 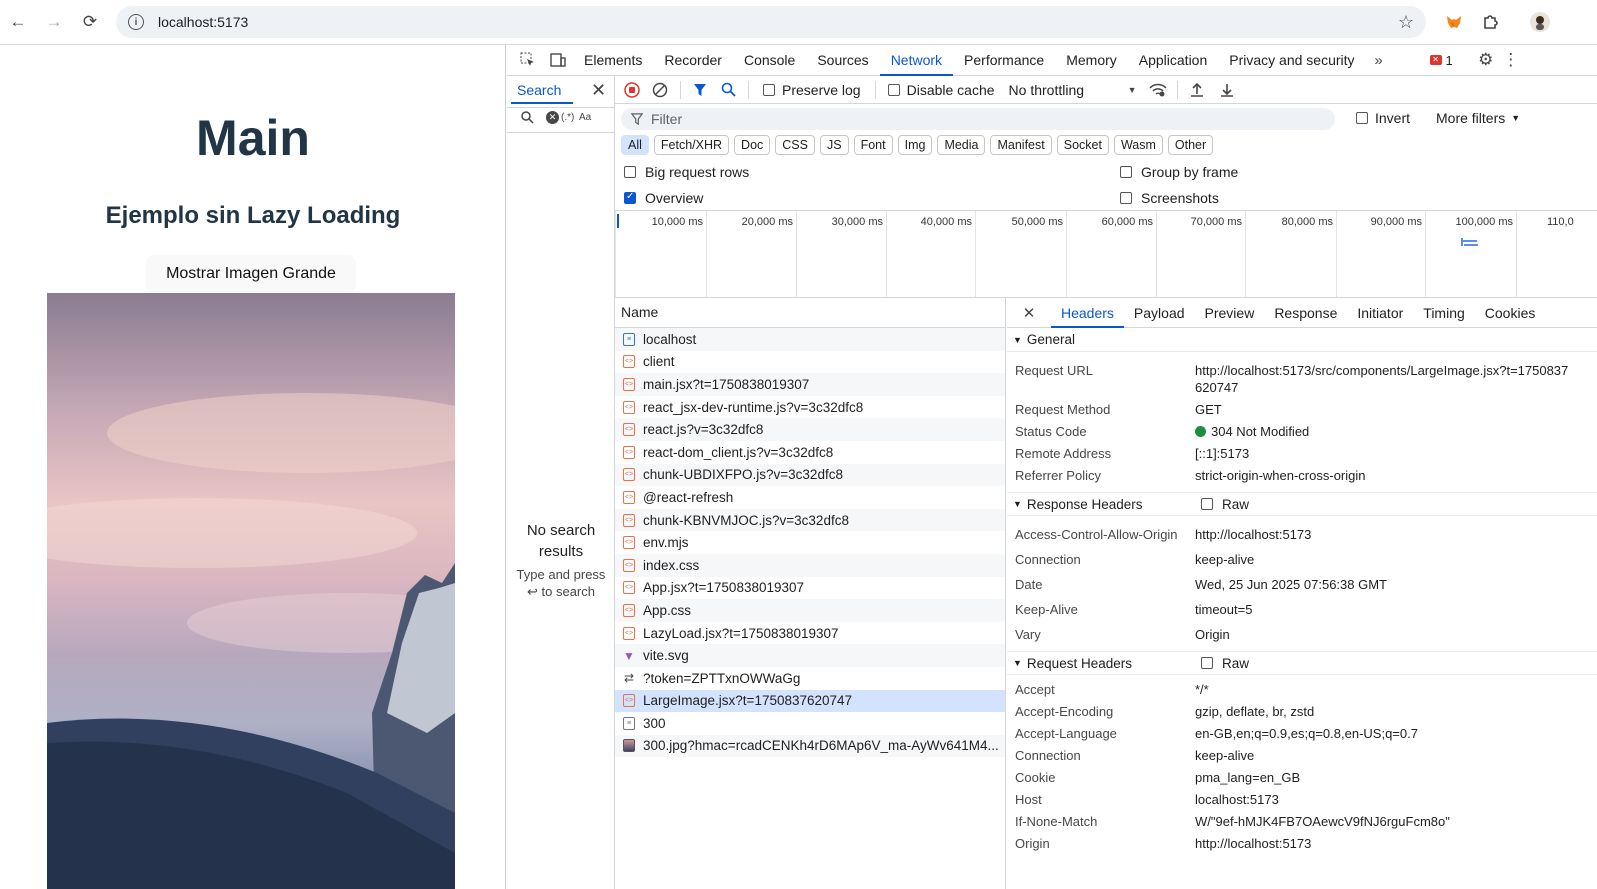 I want to click on request-headers-section-header: ▼ Request Headers Raw, so click(x=1302, y=663).